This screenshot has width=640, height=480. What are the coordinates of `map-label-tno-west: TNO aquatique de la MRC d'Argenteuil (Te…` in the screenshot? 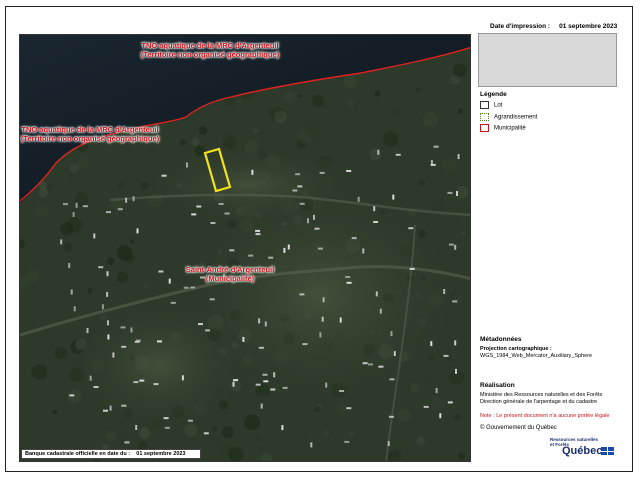 It's located at (100, 134).